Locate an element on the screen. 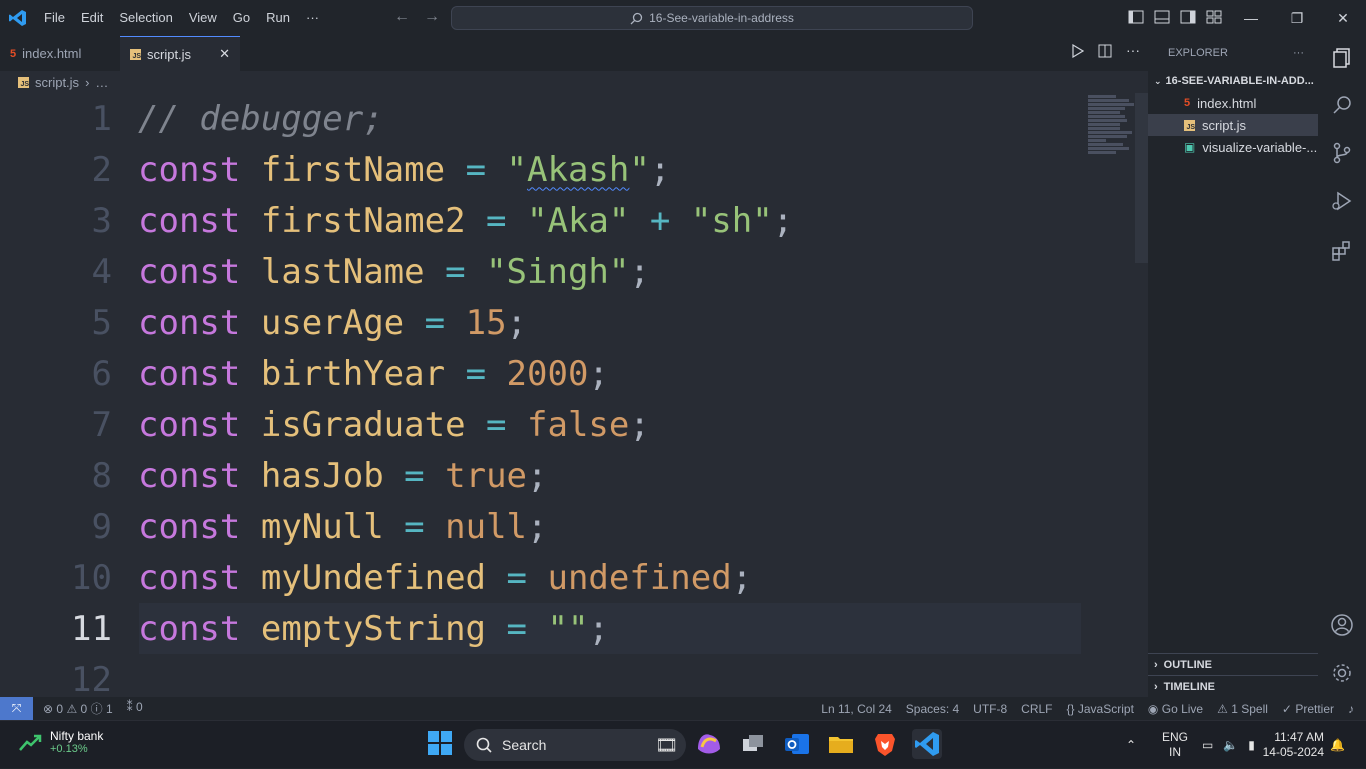 Image resolution: width=1366 pixels, height=769 pixels. more-actions-icon: ··· is located at coordinates (1133, 52).